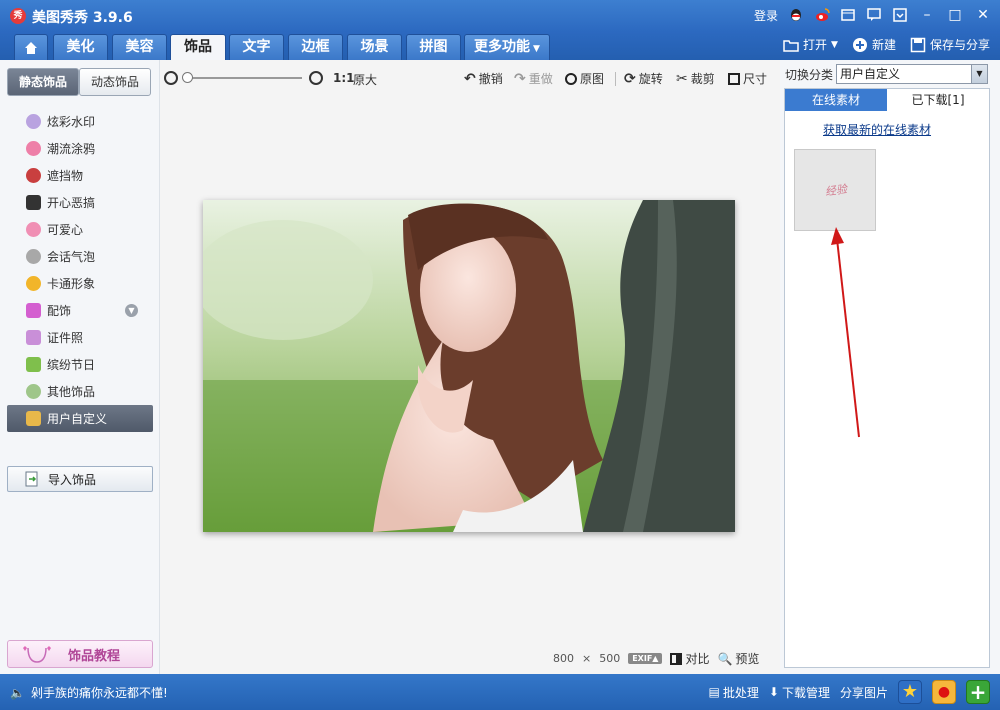 The height and width of the screenshot is (710, 1000). I want to click on switch-category-label: 切换分类, so click(809, 75).